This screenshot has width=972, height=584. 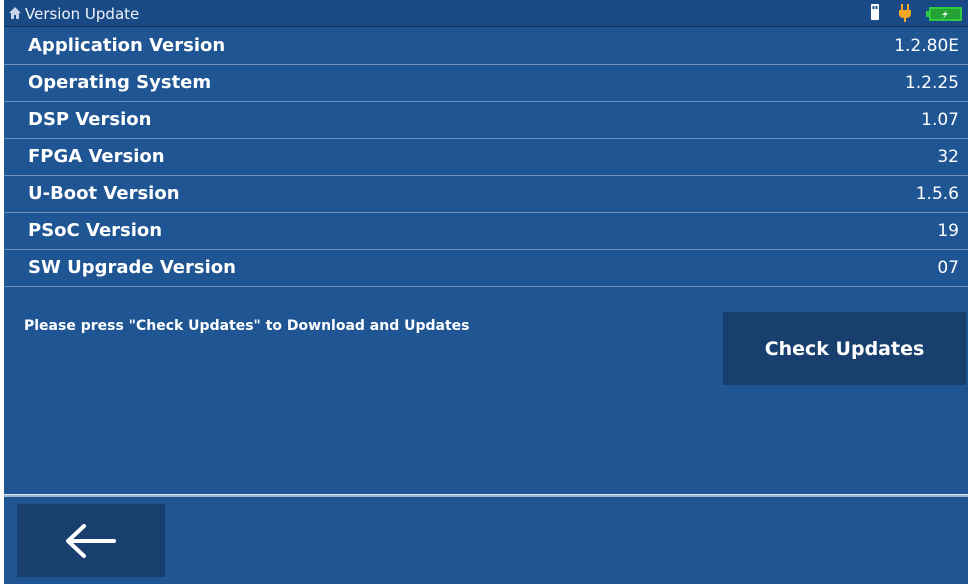 I want to click on version-row-operating-system: Operating System 1.2.25, so click(x=486, y=83).